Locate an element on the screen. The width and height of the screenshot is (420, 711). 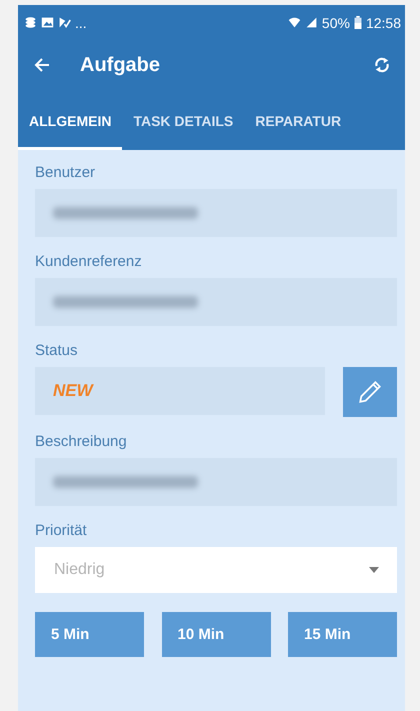
wifi-icon is located at coordinates (294, 22).